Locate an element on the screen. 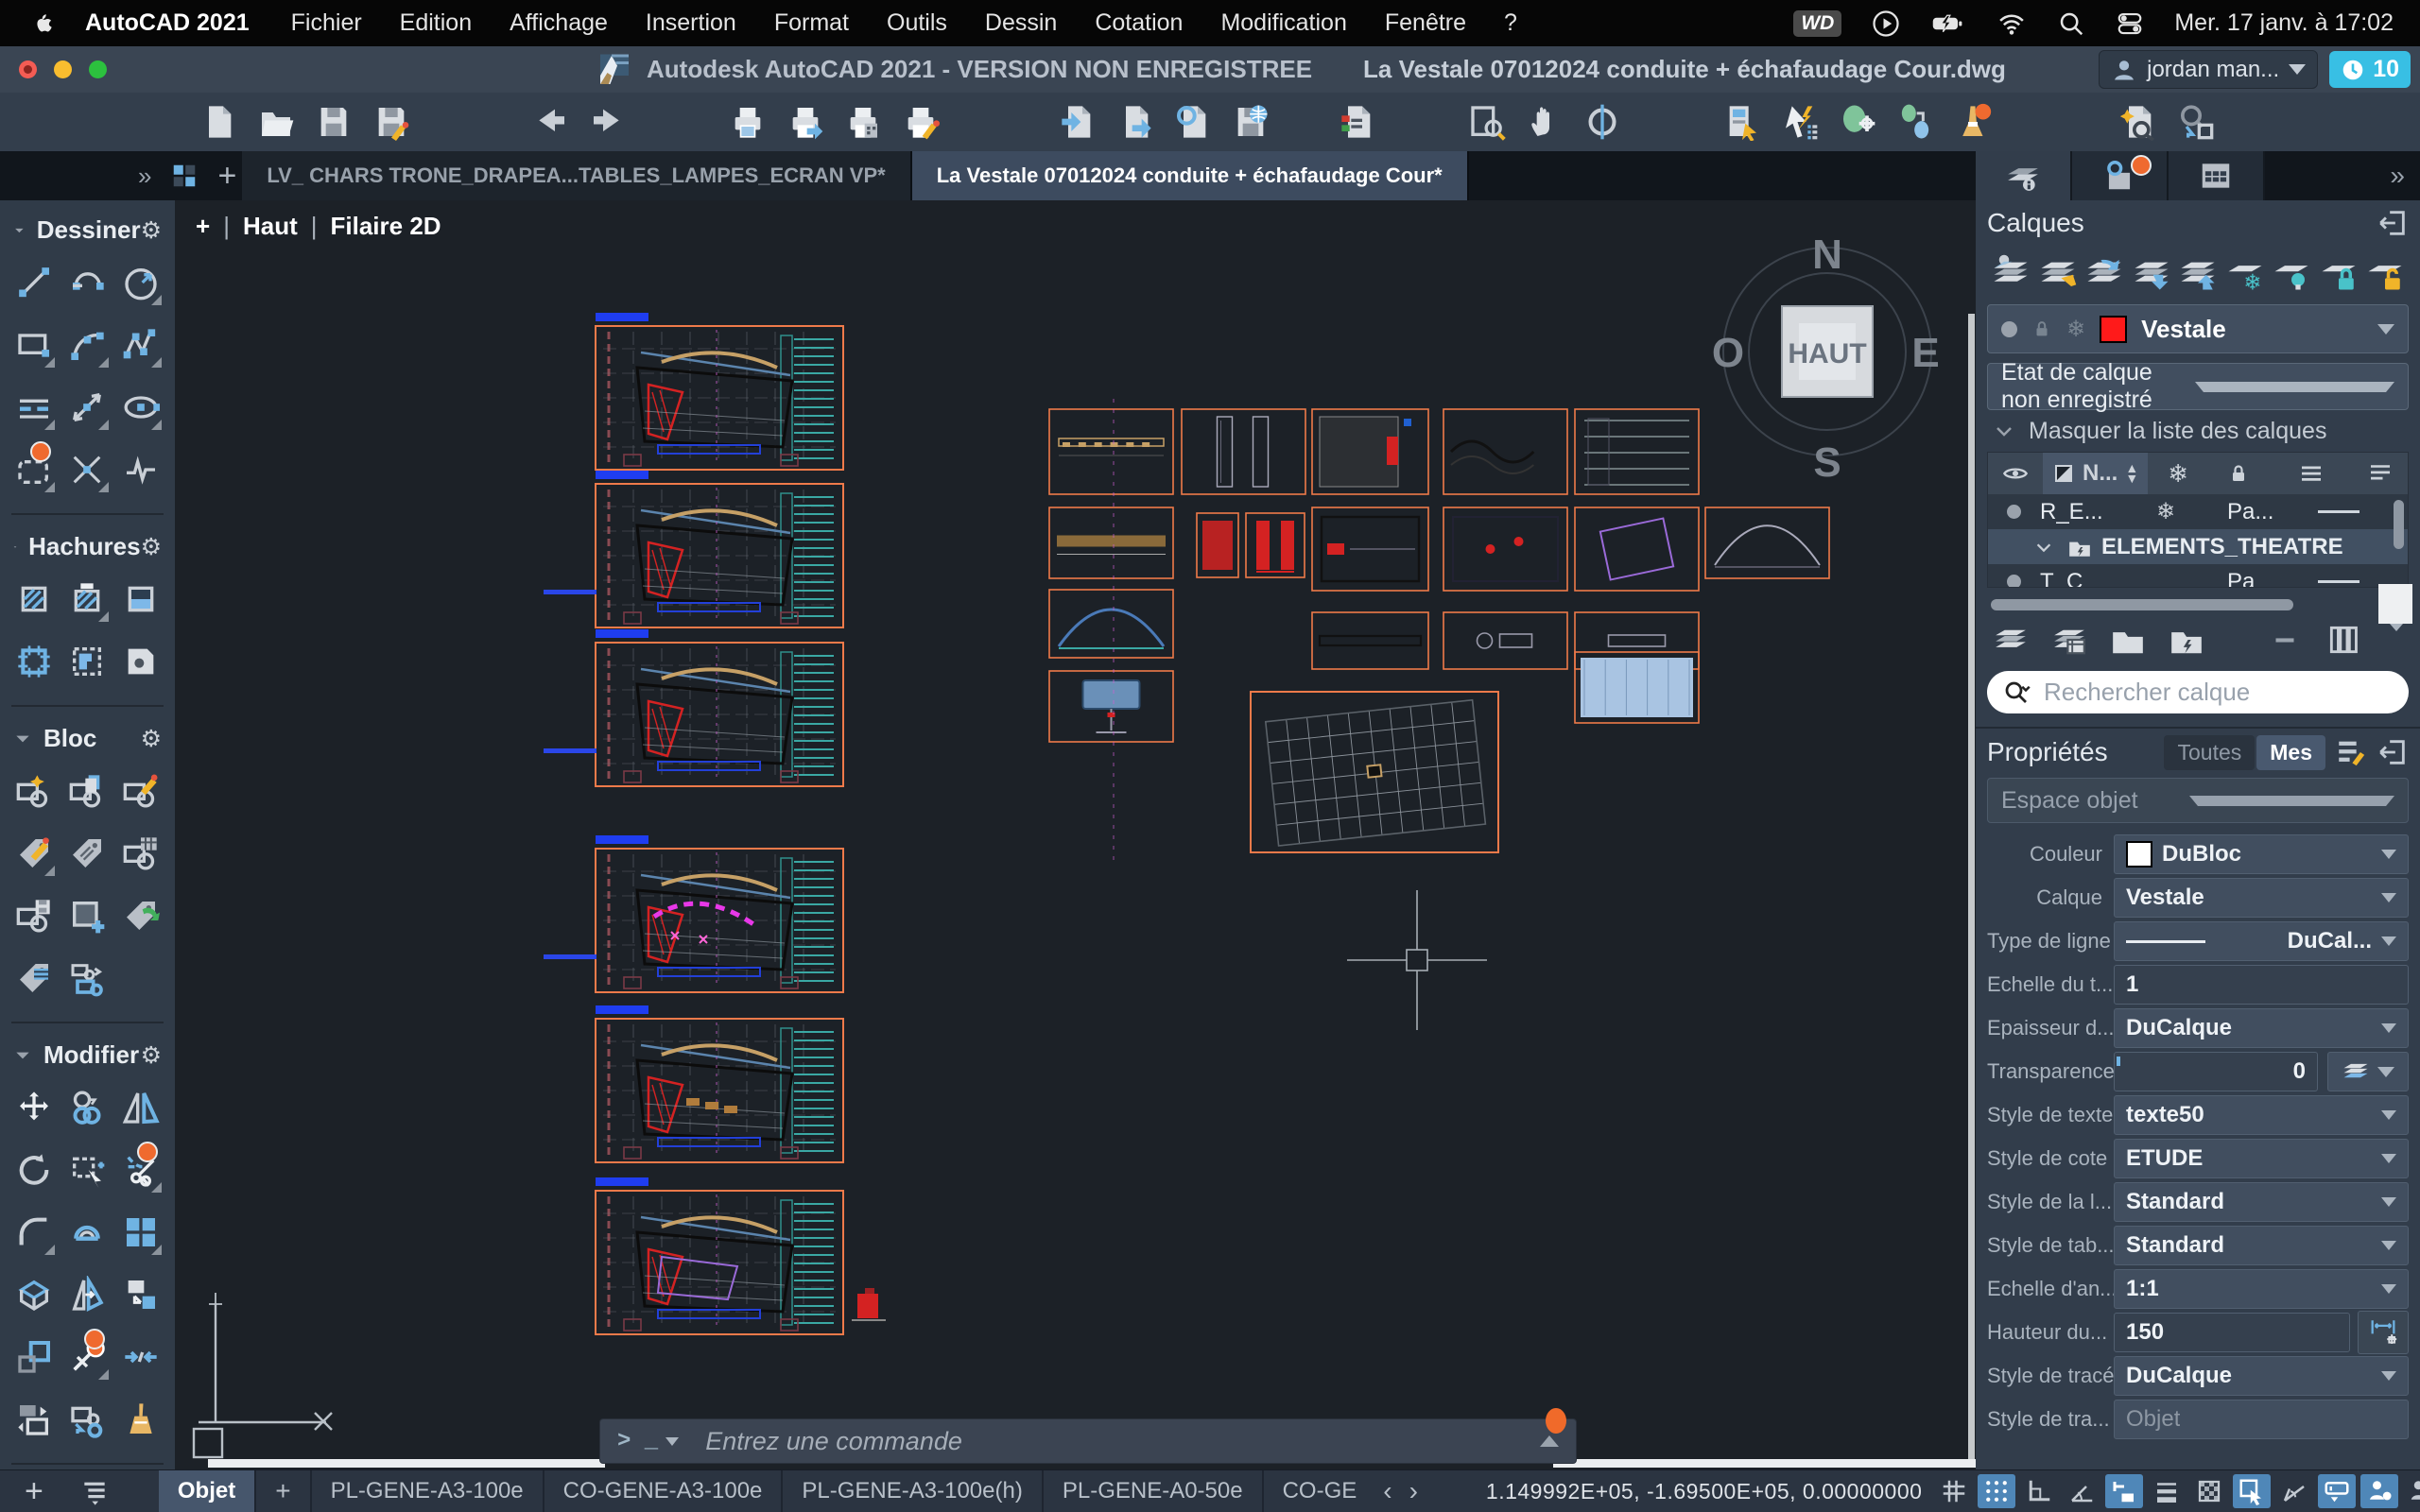 This screenshot has height=1512, width=2420. columns-button is located at coordinates (2343, 640).